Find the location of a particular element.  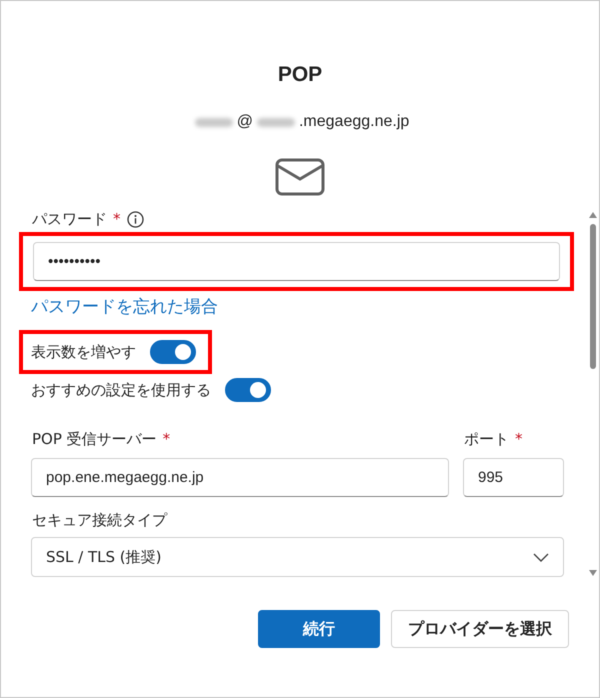

email-text: .megaegg.ne.jp is located at coordinates (354, 122).